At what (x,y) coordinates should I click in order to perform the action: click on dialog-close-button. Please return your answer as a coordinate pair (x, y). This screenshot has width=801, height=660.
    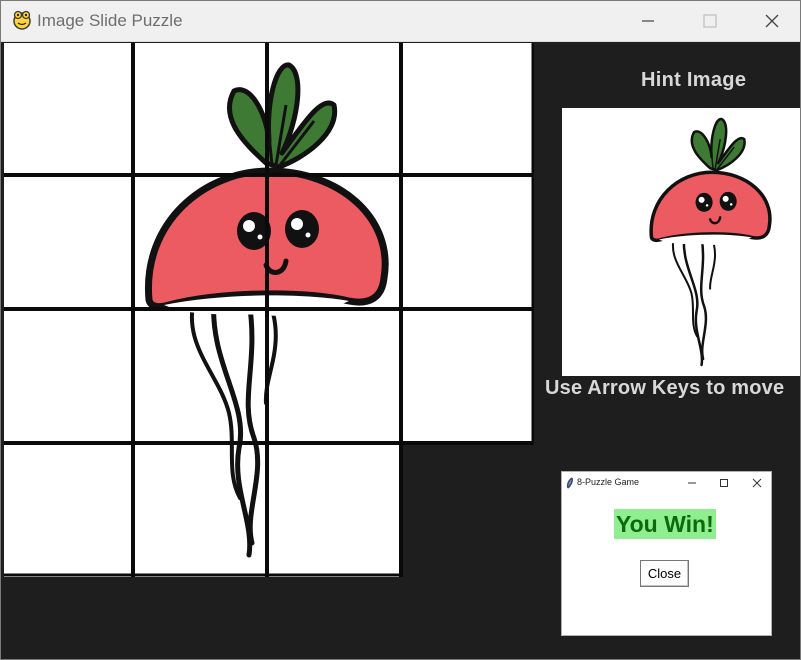
    Looking at the image, I should click on (757, 483).